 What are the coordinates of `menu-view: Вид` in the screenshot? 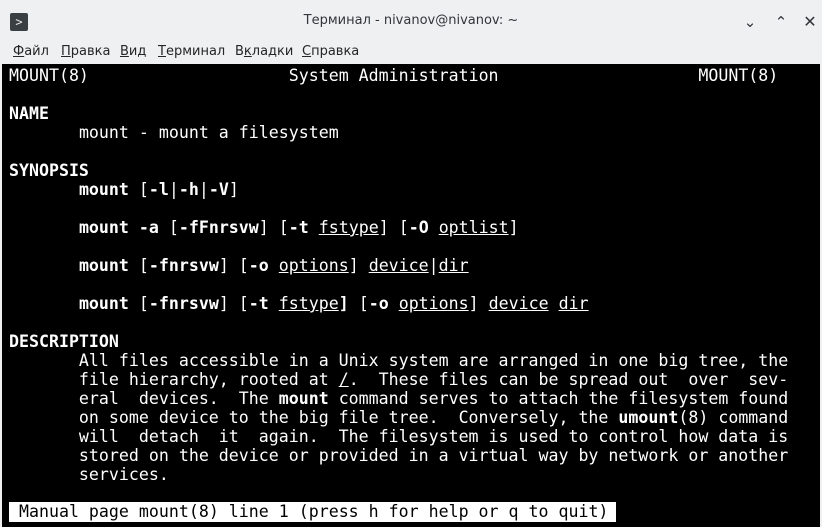 It's located at (133, 51).